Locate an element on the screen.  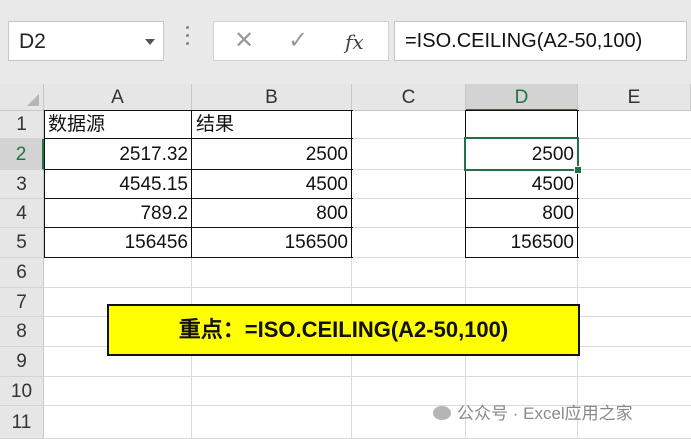
name-box-value: D2 is located at coordinates (32, 41).